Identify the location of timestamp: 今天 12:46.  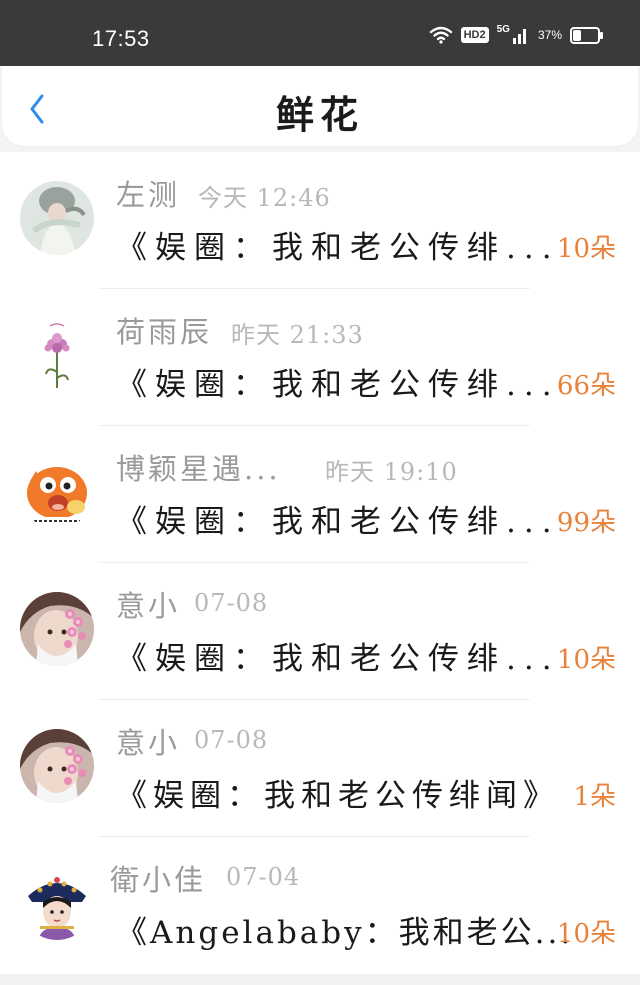
(264, 198).